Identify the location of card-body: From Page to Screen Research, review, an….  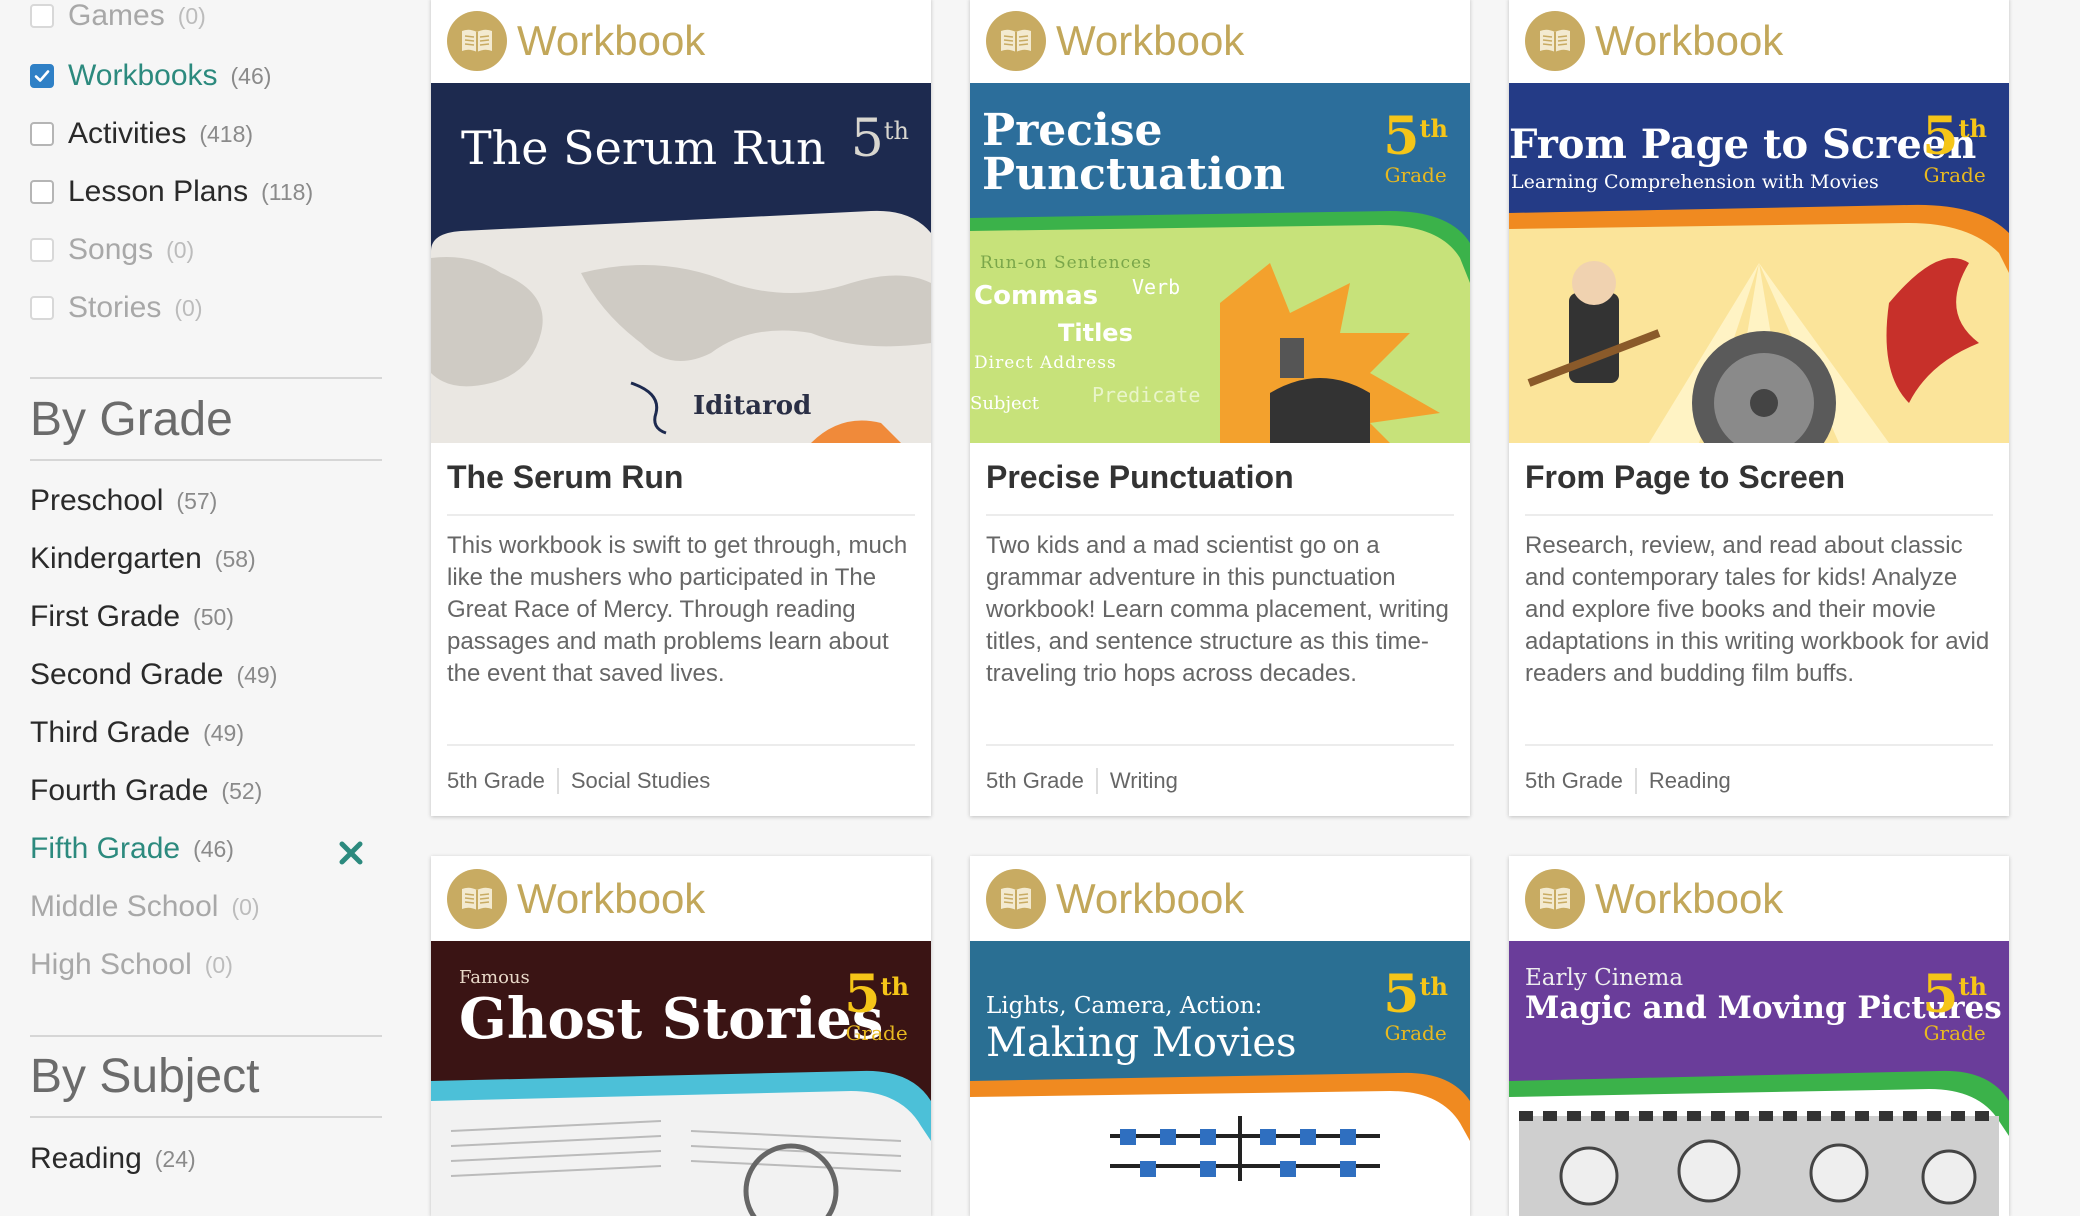
(1759, 629).